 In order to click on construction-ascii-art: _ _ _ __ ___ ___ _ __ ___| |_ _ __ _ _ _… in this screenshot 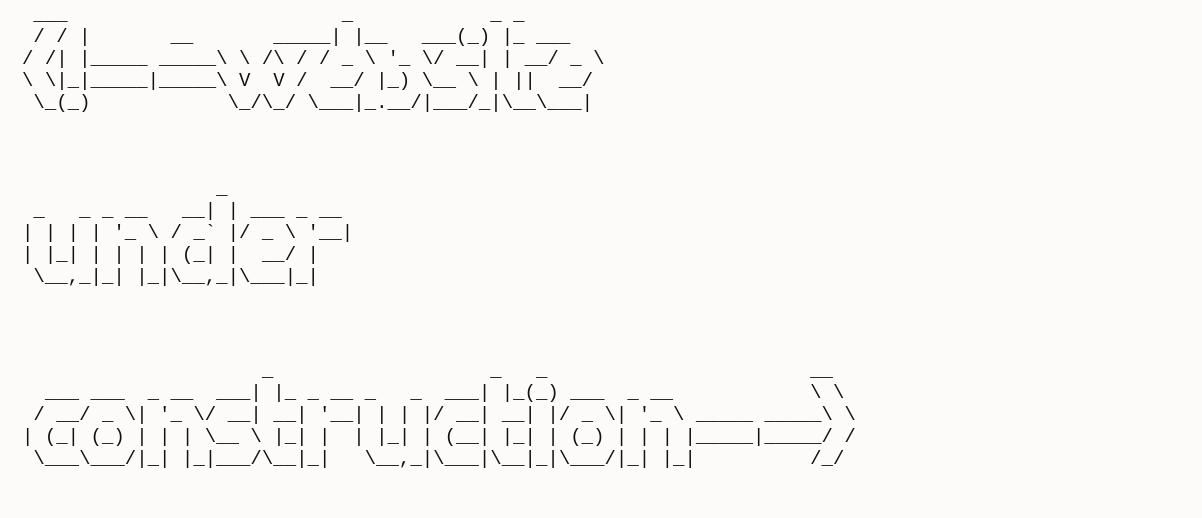, I will do `click(439, 415)`.